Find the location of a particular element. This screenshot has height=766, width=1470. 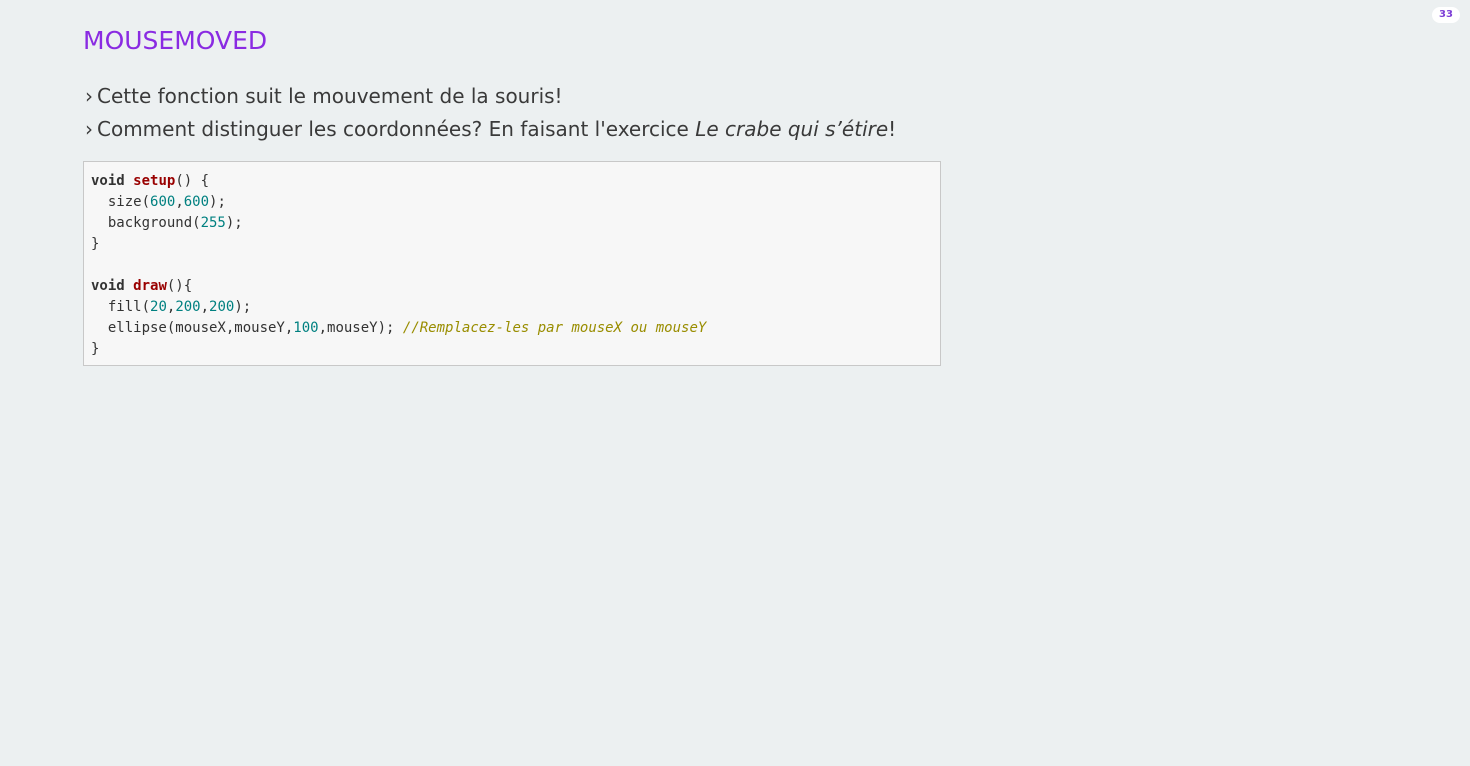

code-text: fill( is located at coordinates (121, 307).